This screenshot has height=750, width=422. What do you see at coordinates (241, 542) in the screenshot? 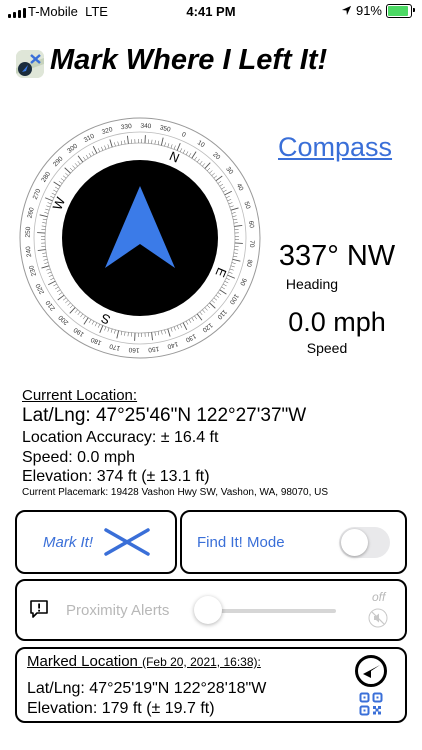
I see `find-it-mode-label: Find It! Mode` at bounding box center [241, 542].